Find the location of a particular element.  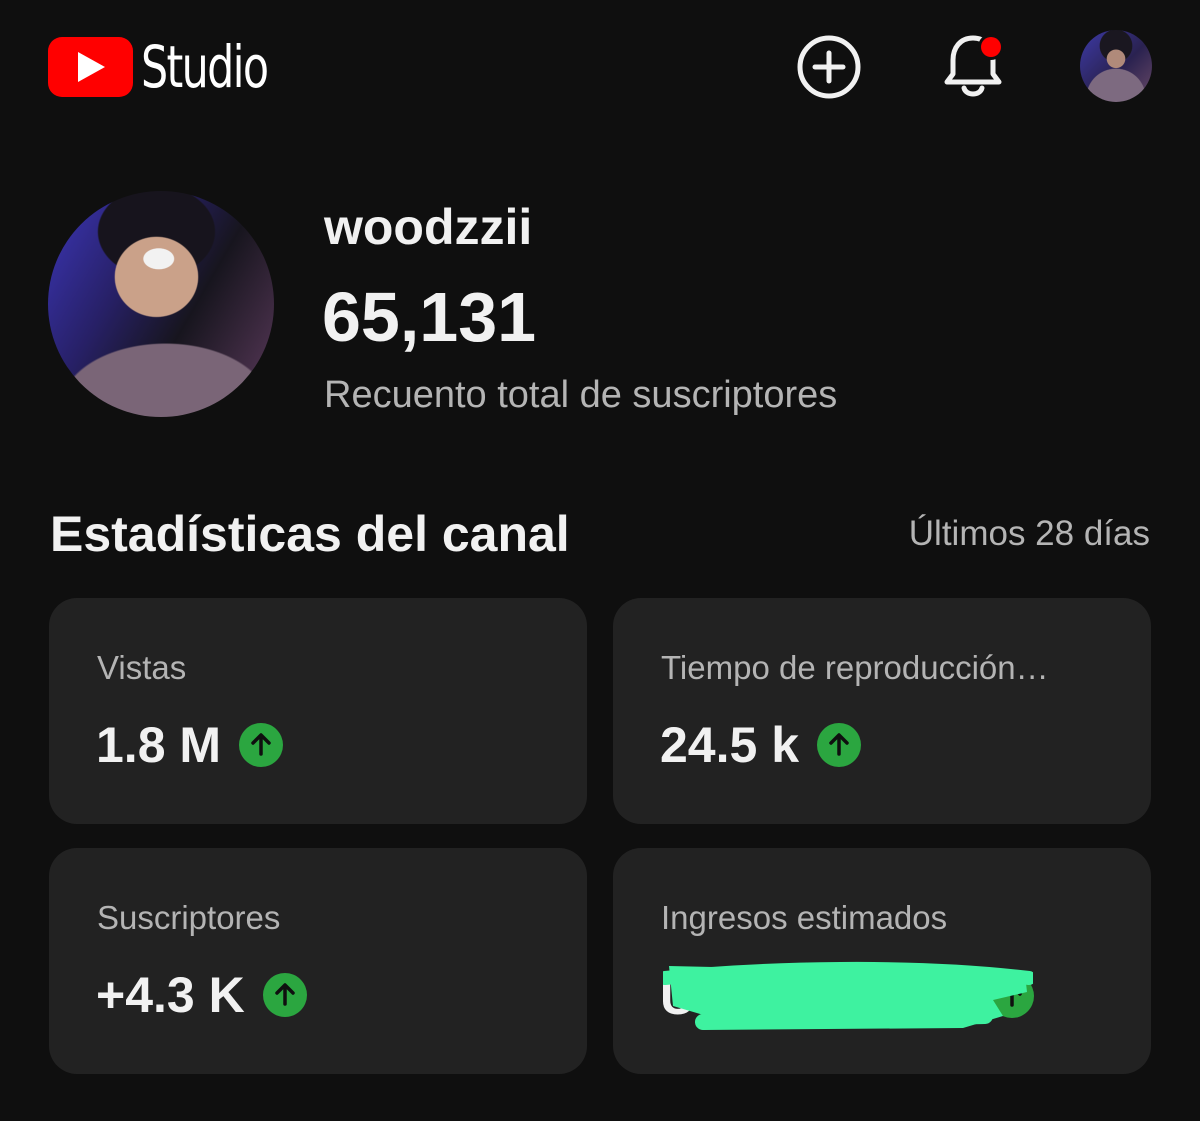

notification-dot is located at coordinates (991, 47).